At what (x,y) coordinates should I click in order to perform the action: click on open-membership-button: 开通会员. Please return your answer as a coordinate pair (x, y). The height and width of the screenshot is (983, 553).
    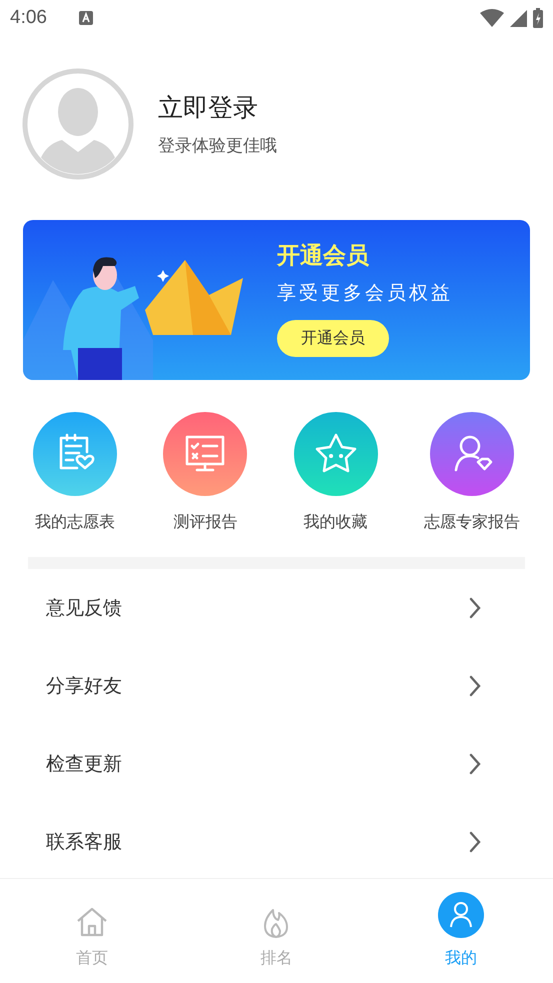
    Looking at the image, I should click on (333, 338).